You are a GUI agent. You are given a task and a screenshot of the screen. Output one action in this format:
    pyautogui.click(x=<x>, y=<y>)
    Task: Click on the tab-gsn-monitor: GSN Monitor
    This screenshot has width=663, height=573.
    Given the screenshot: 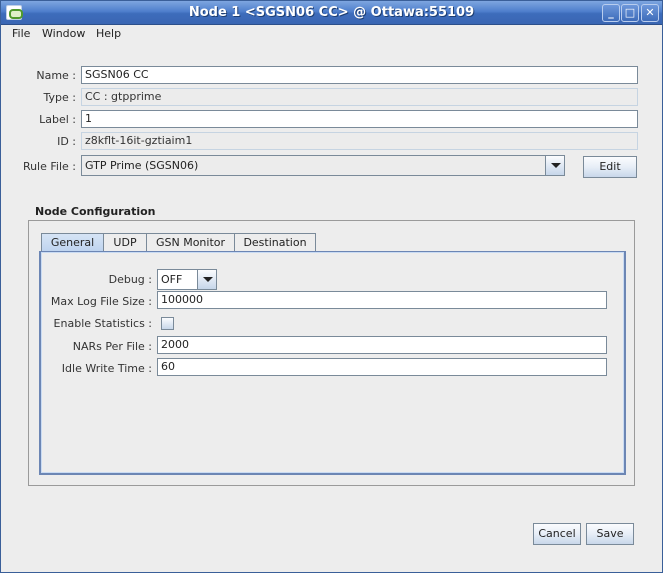 What is the action you would take?
    pyautogui.click(x=190, y=242)
    